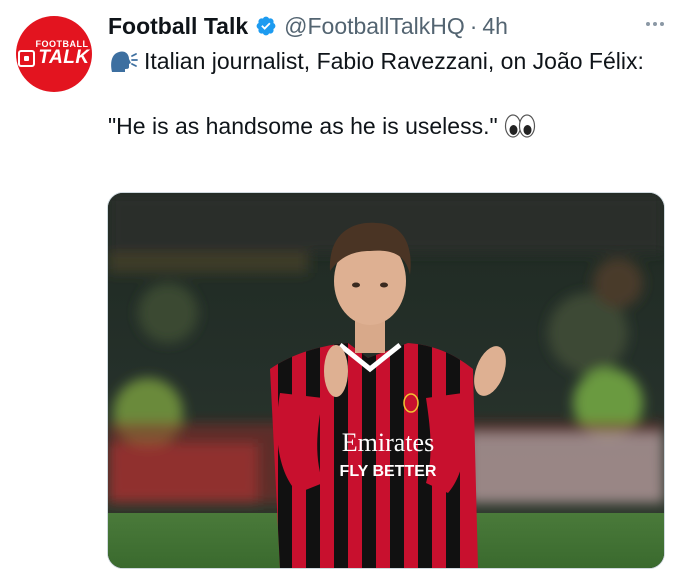 This screenshot has width=680, height=578. Describe the element at coordinates (388, 471) in the screenshot. I see `shirt-sponsor-subtext: FLY BETTER` at that location.